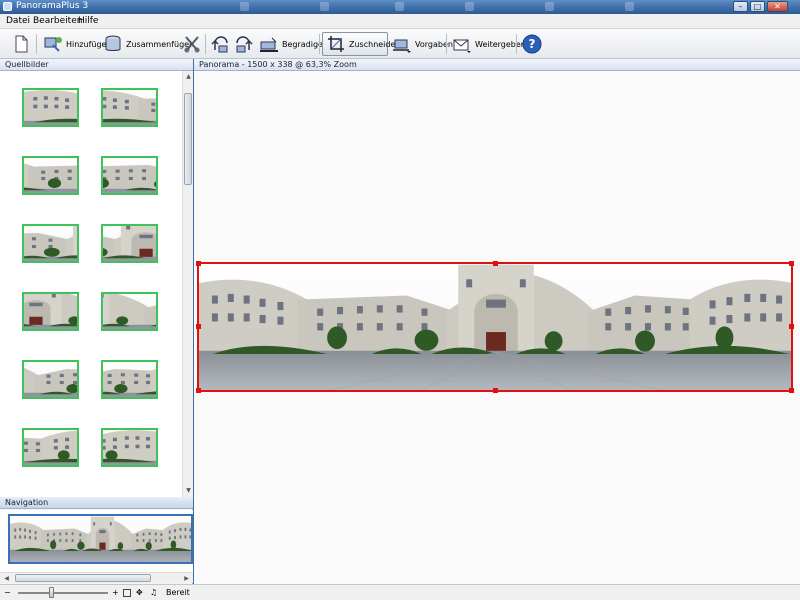 The height and width of the screenshot is (600, 800). Describe the element at coordinates (115, 592) in the screenshot. I see `zoom-in-icon: +` at that location.